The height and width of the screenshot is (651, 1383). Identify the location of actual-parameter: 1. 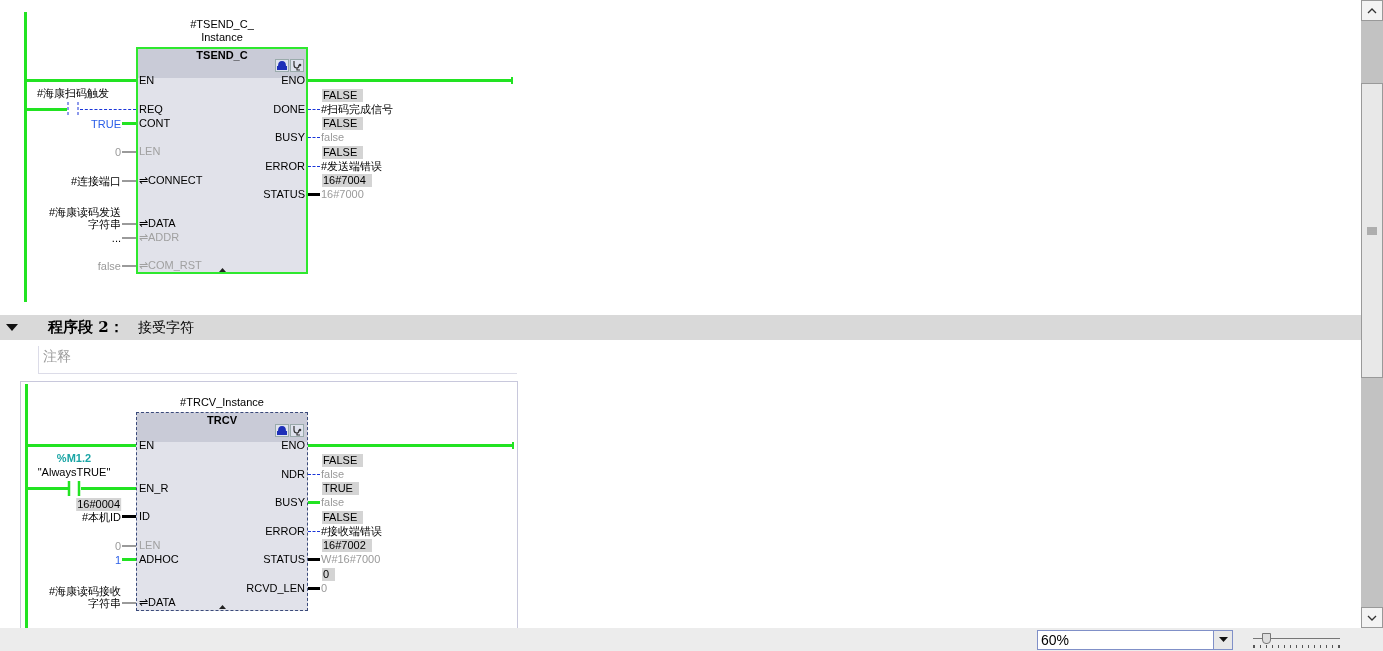
(117, 560).